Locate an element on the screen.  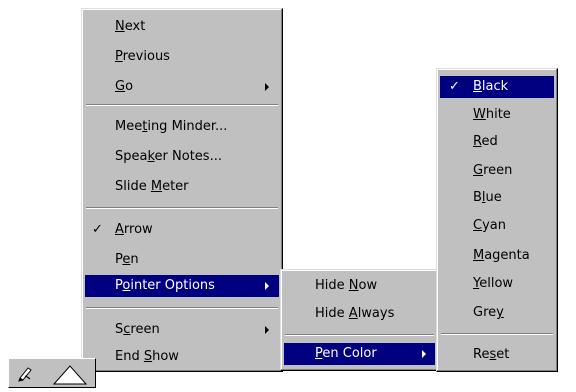
menu-item-label: Screen is located at coordinates (137, 329).